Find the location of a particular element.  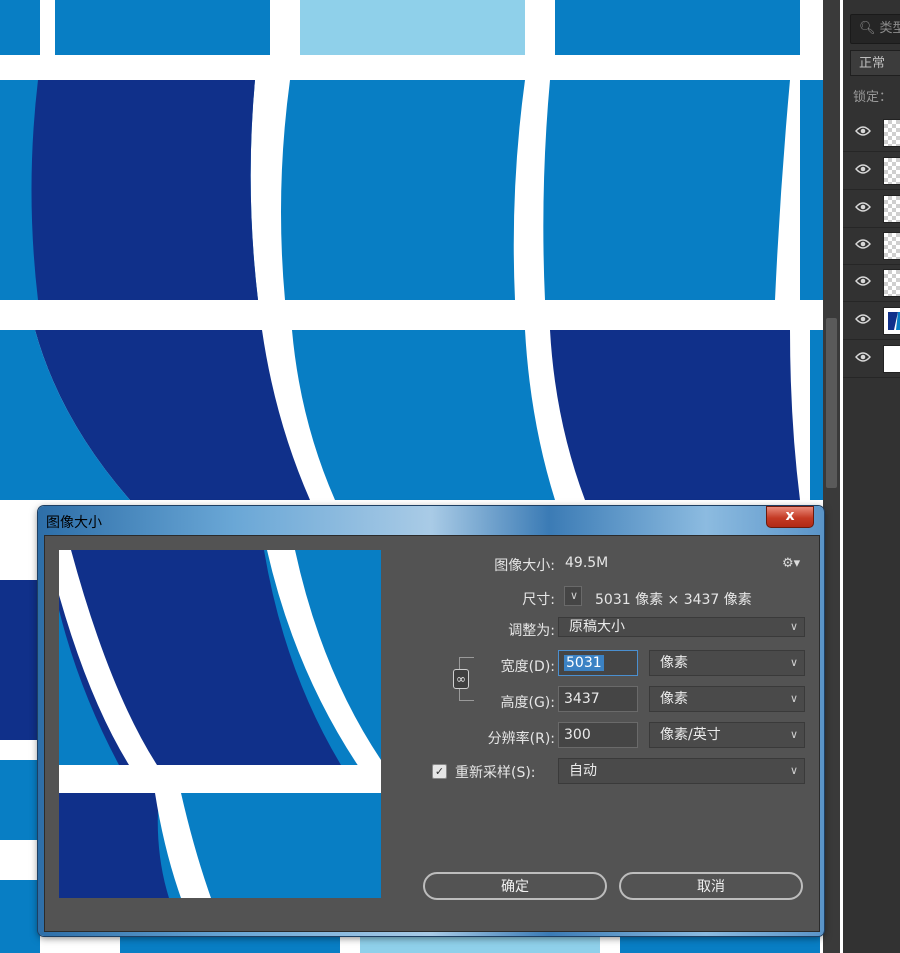

fit-to-select: 原稿大小 ∨ is located at coordinates (681, 627).